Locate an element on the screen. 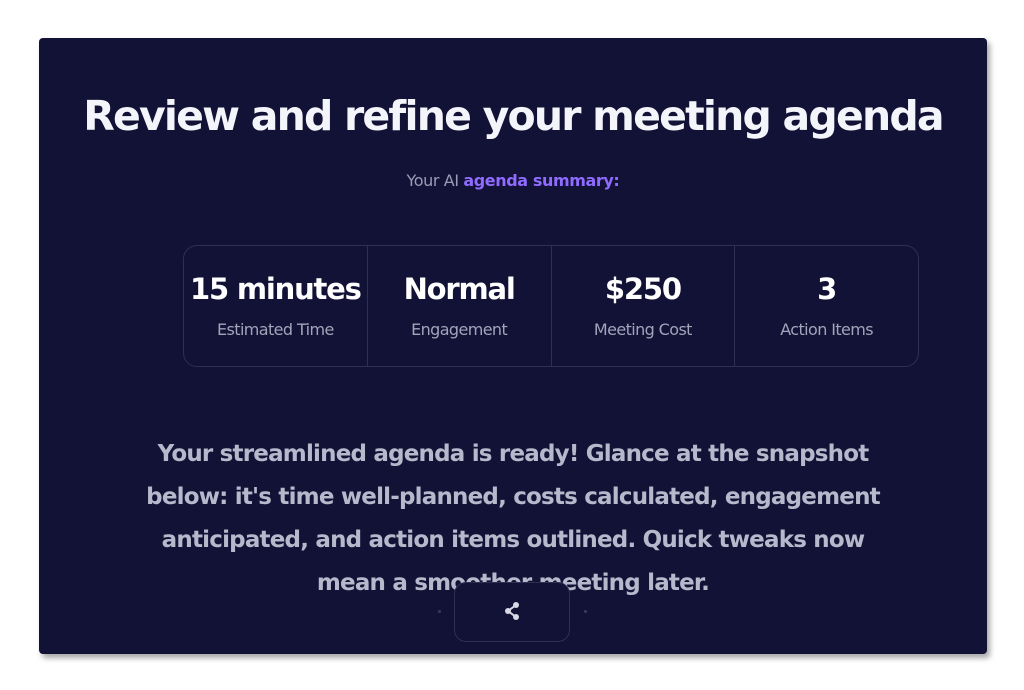  stat-label: Estimated Time is located at coordinates (275, 329).